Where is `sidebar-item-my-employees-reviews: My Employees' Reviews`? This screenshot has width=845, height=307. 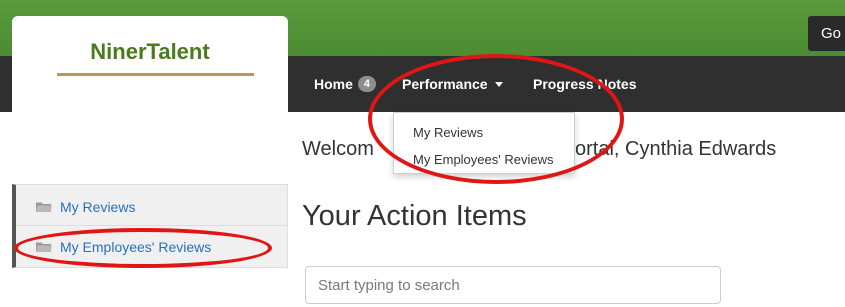
sidebar-item-my-employees-reviews: My Employees' Reviews is located at coordinates (123, 247).